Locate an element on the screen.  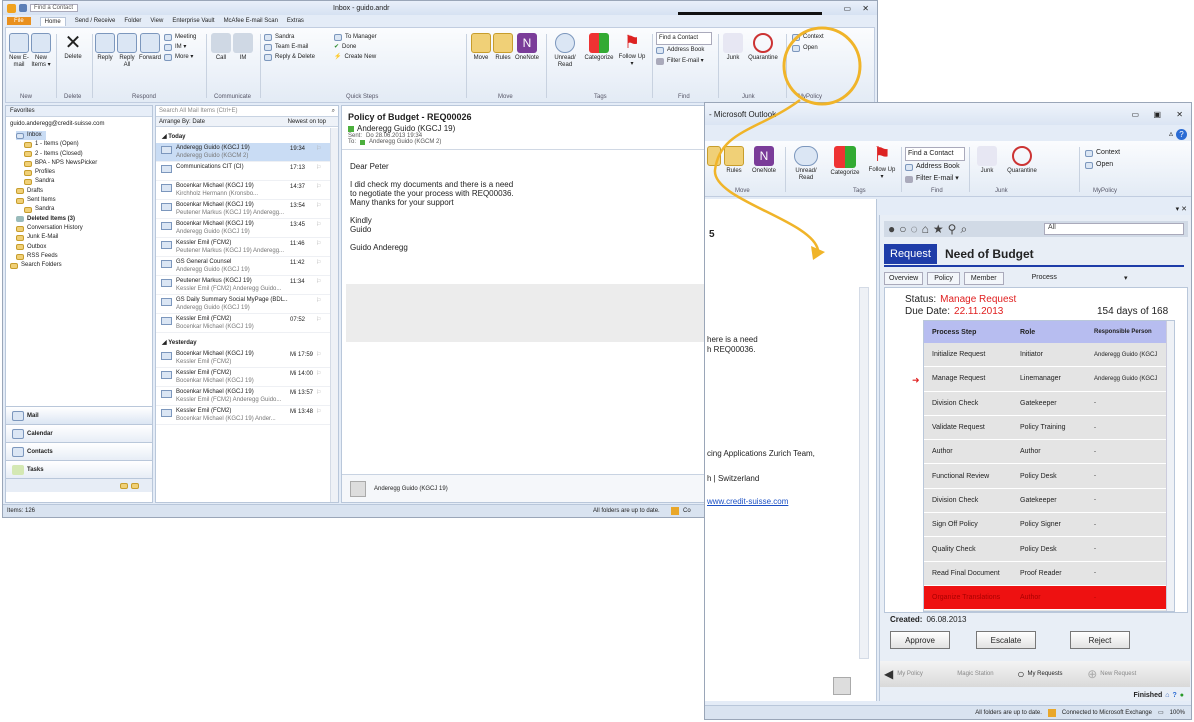
highlight-circle is located at coordinates (822, 66).